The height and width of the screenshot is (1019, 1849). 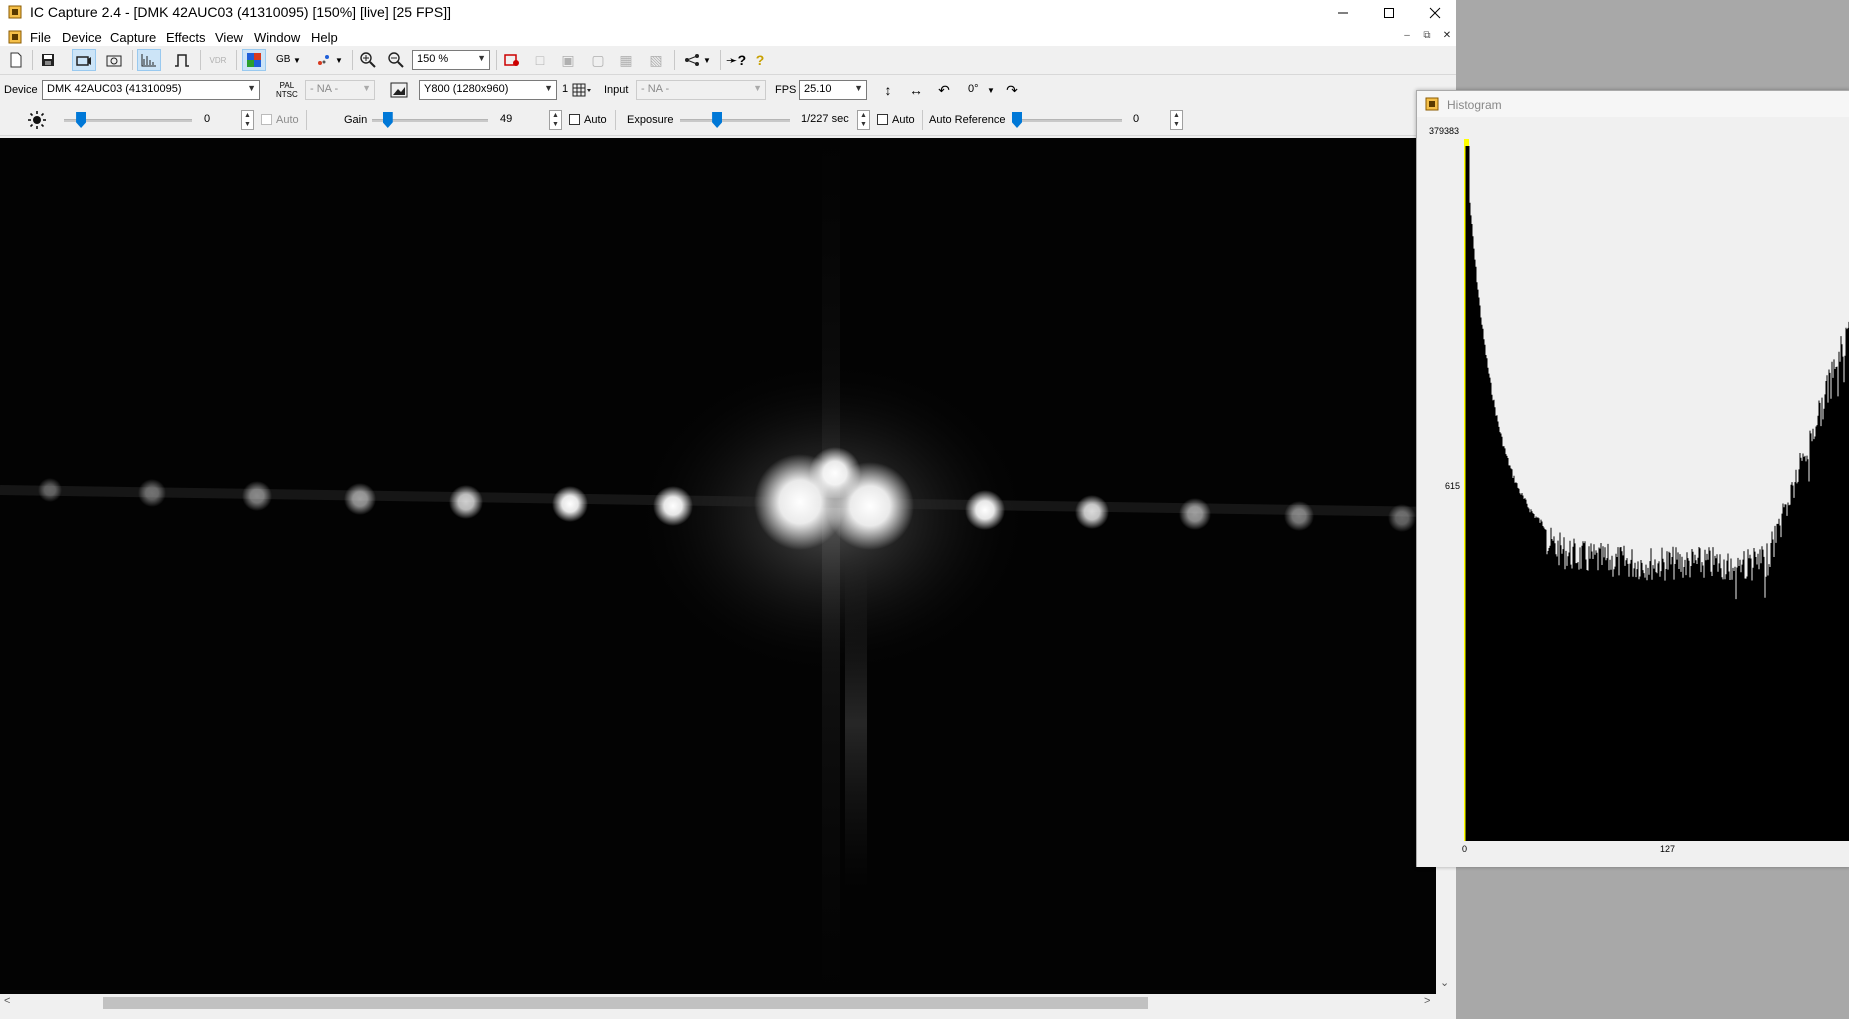 I want to click on help-icon: ?, so click(x=760, y=60).